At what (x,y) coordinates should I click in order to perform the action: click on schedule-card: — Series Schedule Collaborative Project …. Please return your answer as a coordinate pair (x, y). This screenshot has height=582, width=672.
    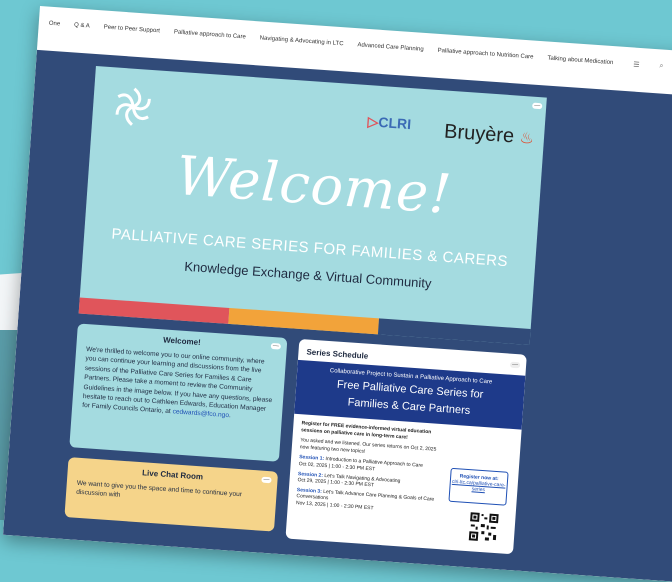
    Looking at the image, I should click on (406, 446).